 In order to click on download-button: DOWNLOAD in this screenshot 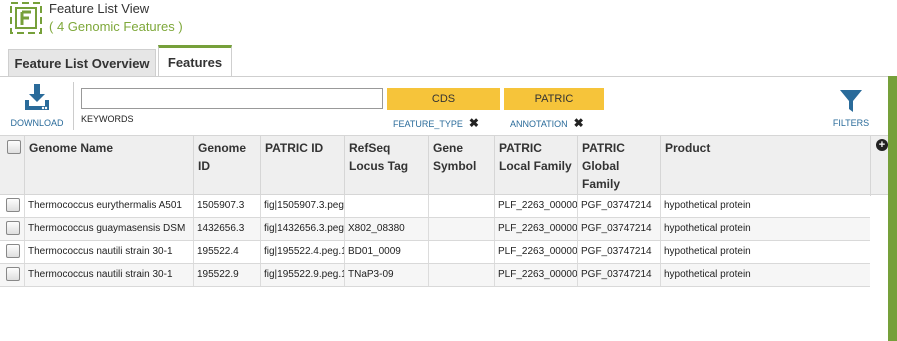, I will do `click(37, 108)`.